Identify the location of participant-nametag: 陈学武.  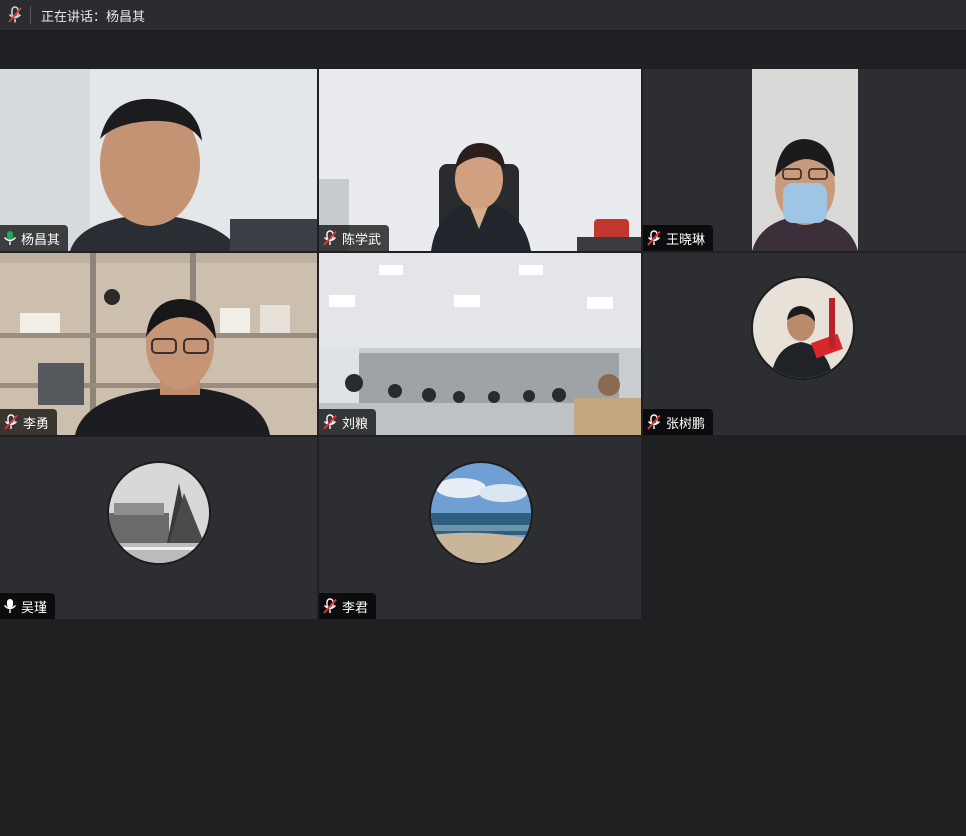
(354, 238).